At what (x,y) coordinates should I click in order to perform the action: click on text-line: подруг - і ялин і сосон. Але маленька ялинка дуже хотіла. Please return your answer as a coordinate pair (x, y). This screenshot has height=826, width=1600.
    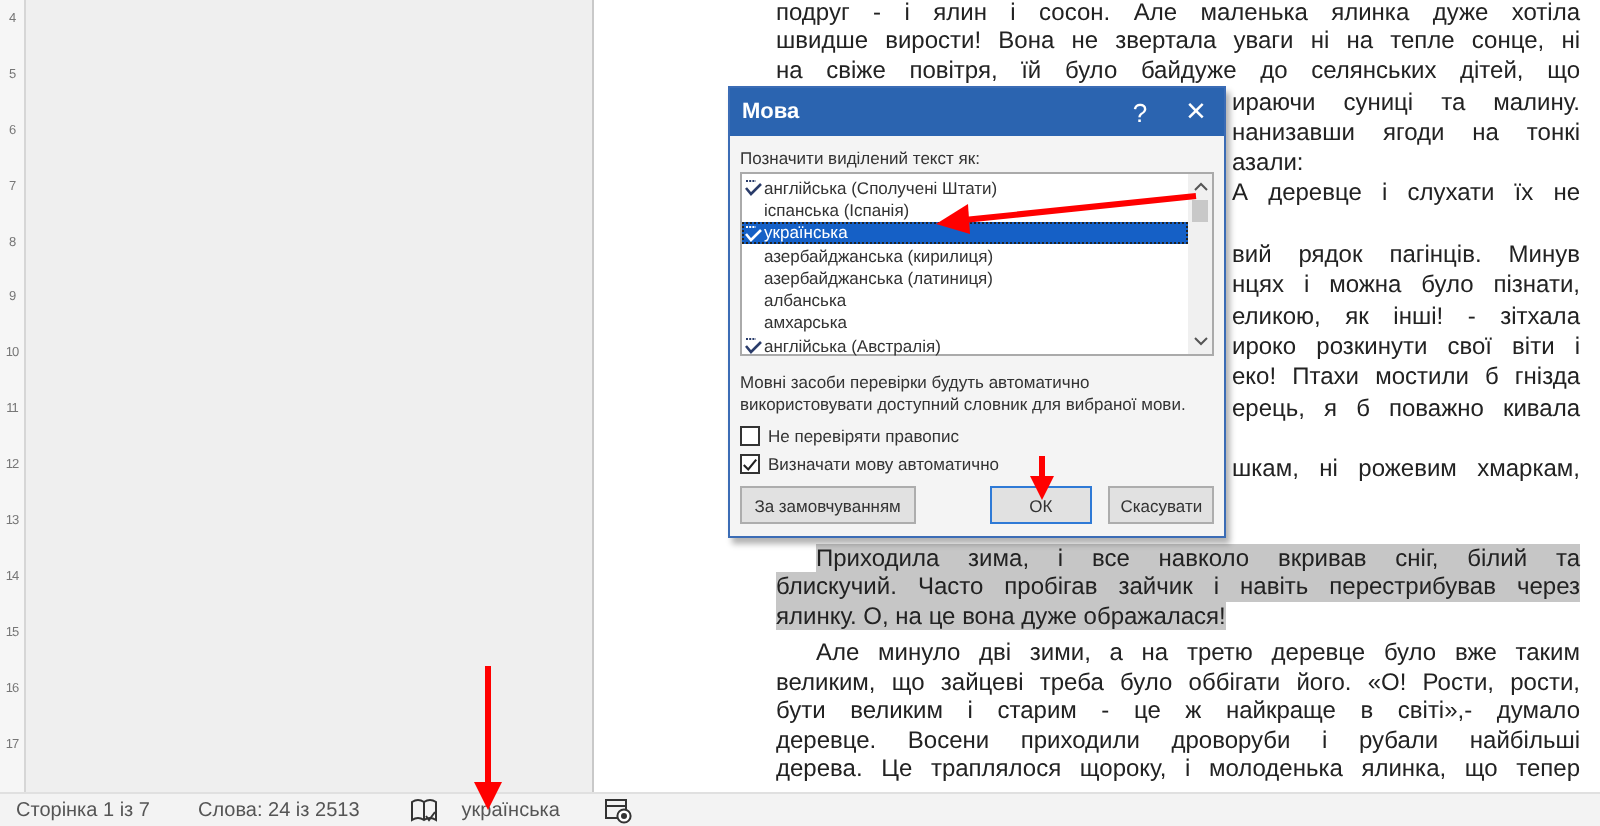
    Looking at the image, I should click on (1178, 13).